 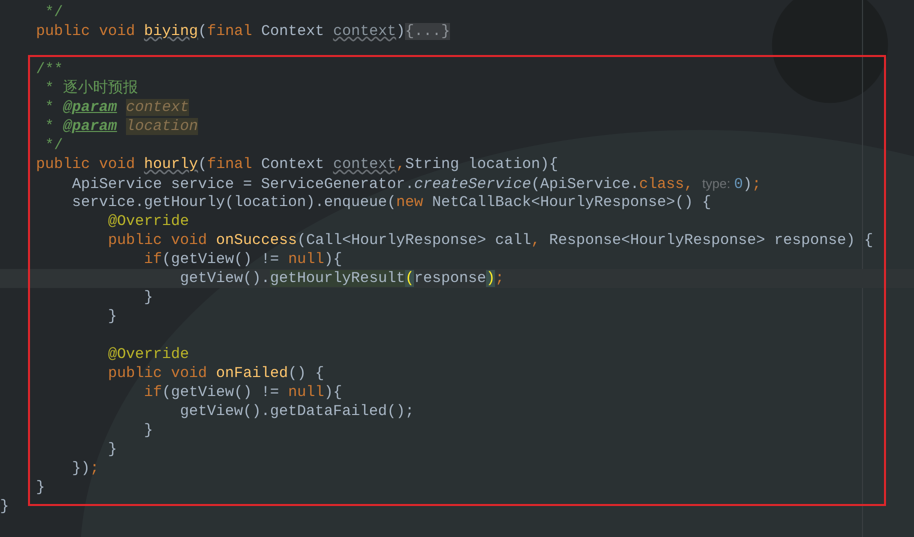 I want to click on code-line: public void onFailed() {, so click(x=216, y=373).